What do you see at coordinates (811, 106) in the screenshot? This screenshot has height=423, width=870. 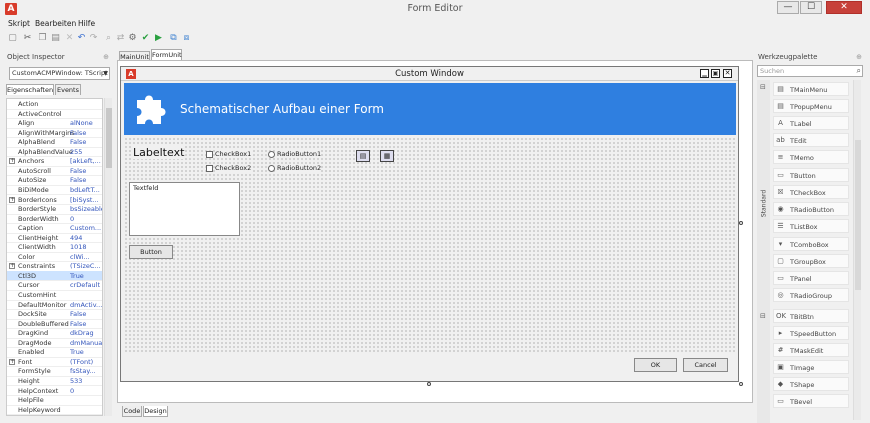 I see `palette-item: ▤ TPopupMenu` at bounding box center [811, 106].